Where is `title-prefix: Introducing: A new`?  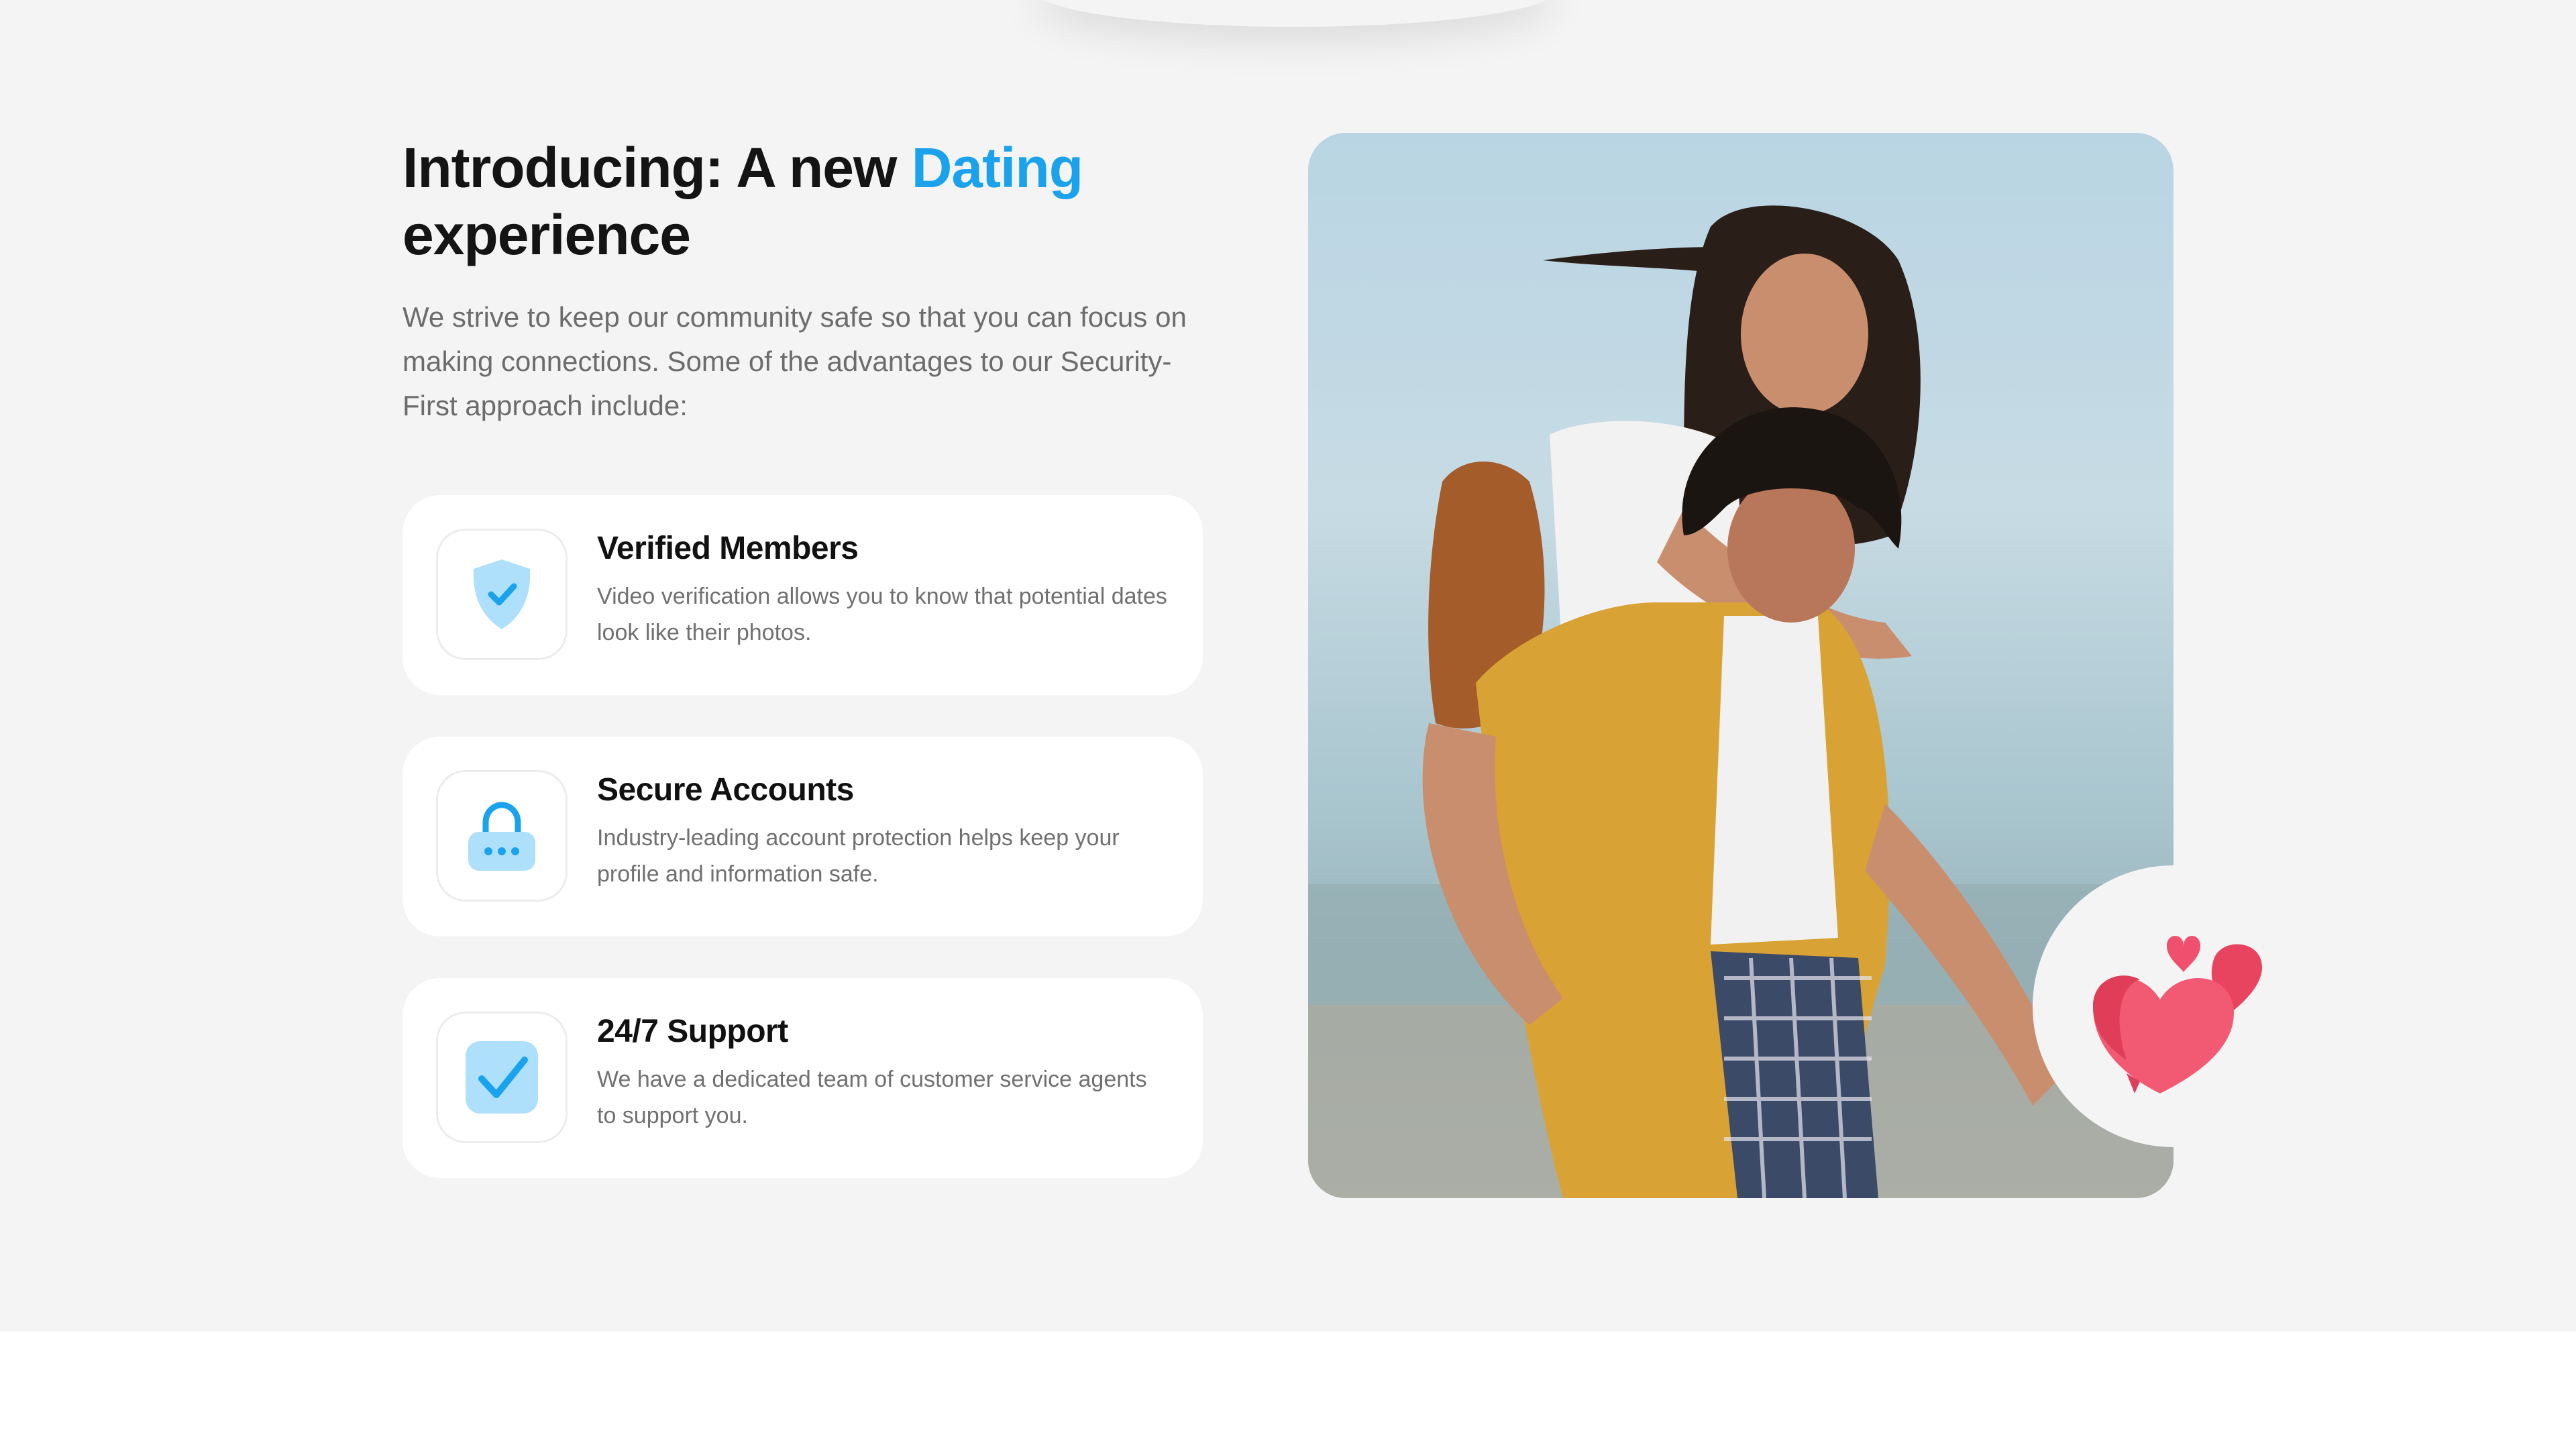 title-prefix: Introducing: A new is located at coordinates (657, 167).